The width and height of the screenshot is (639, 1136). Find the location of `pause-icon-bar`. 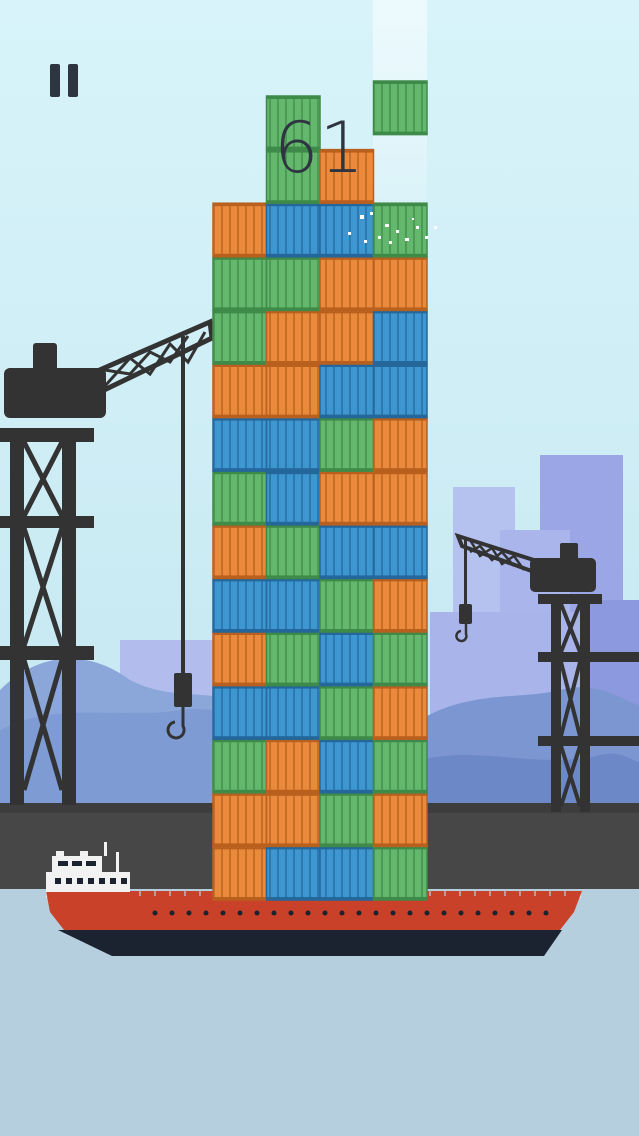

pause-icon-bar is located at coordinates (73, 80).